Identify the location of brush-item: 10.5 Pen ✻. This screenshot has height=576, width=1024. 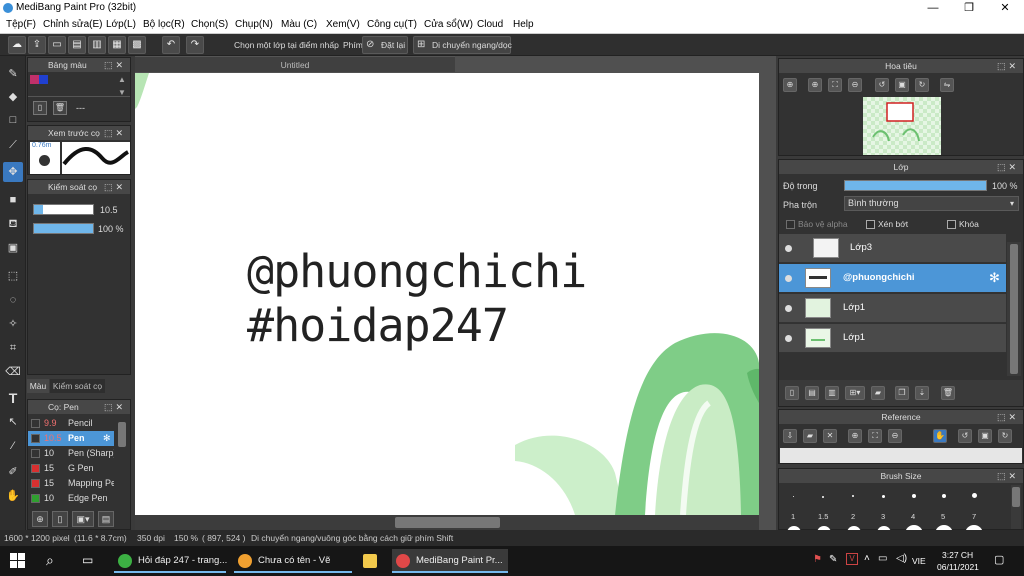
(71, 438).